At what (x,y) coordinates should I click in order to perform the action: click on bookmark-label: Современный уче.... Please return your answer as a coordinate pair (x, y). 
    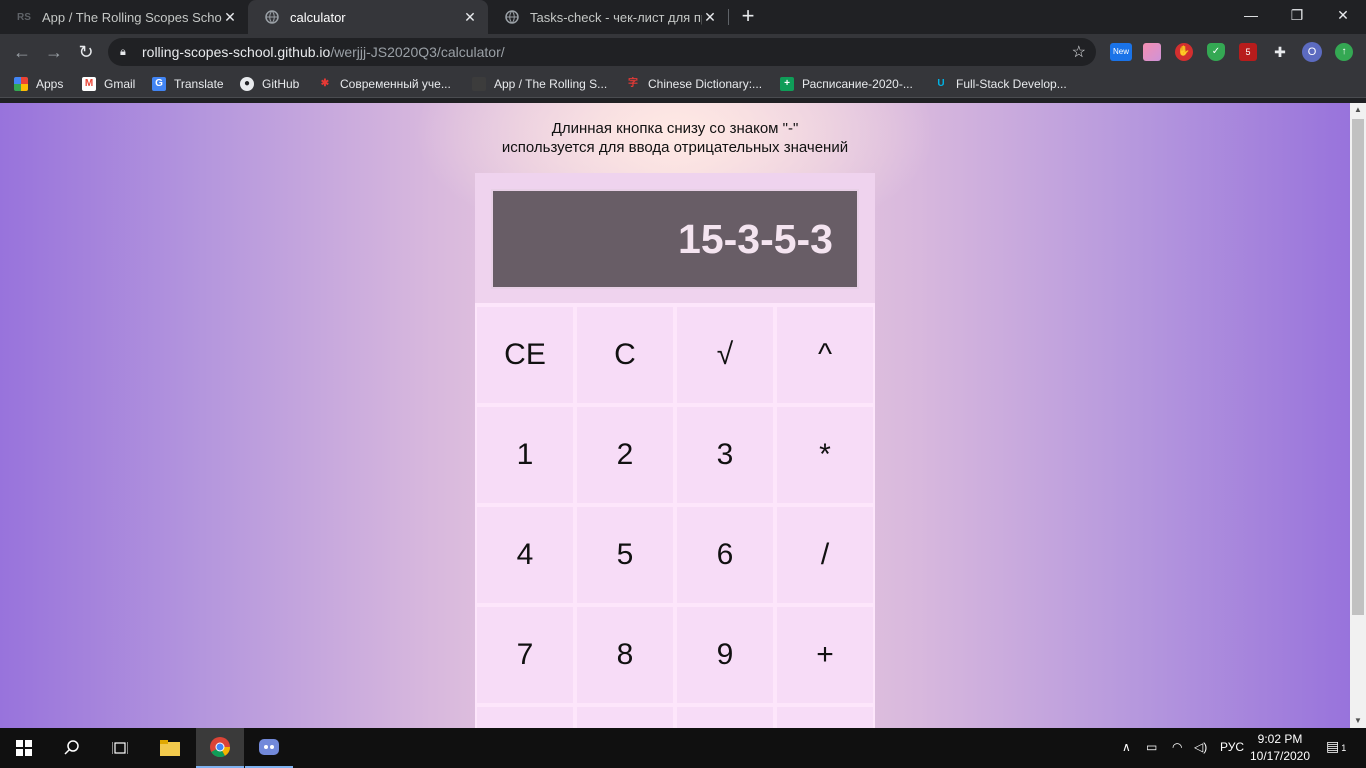
    Looking at the image, I should click on (395, 84).